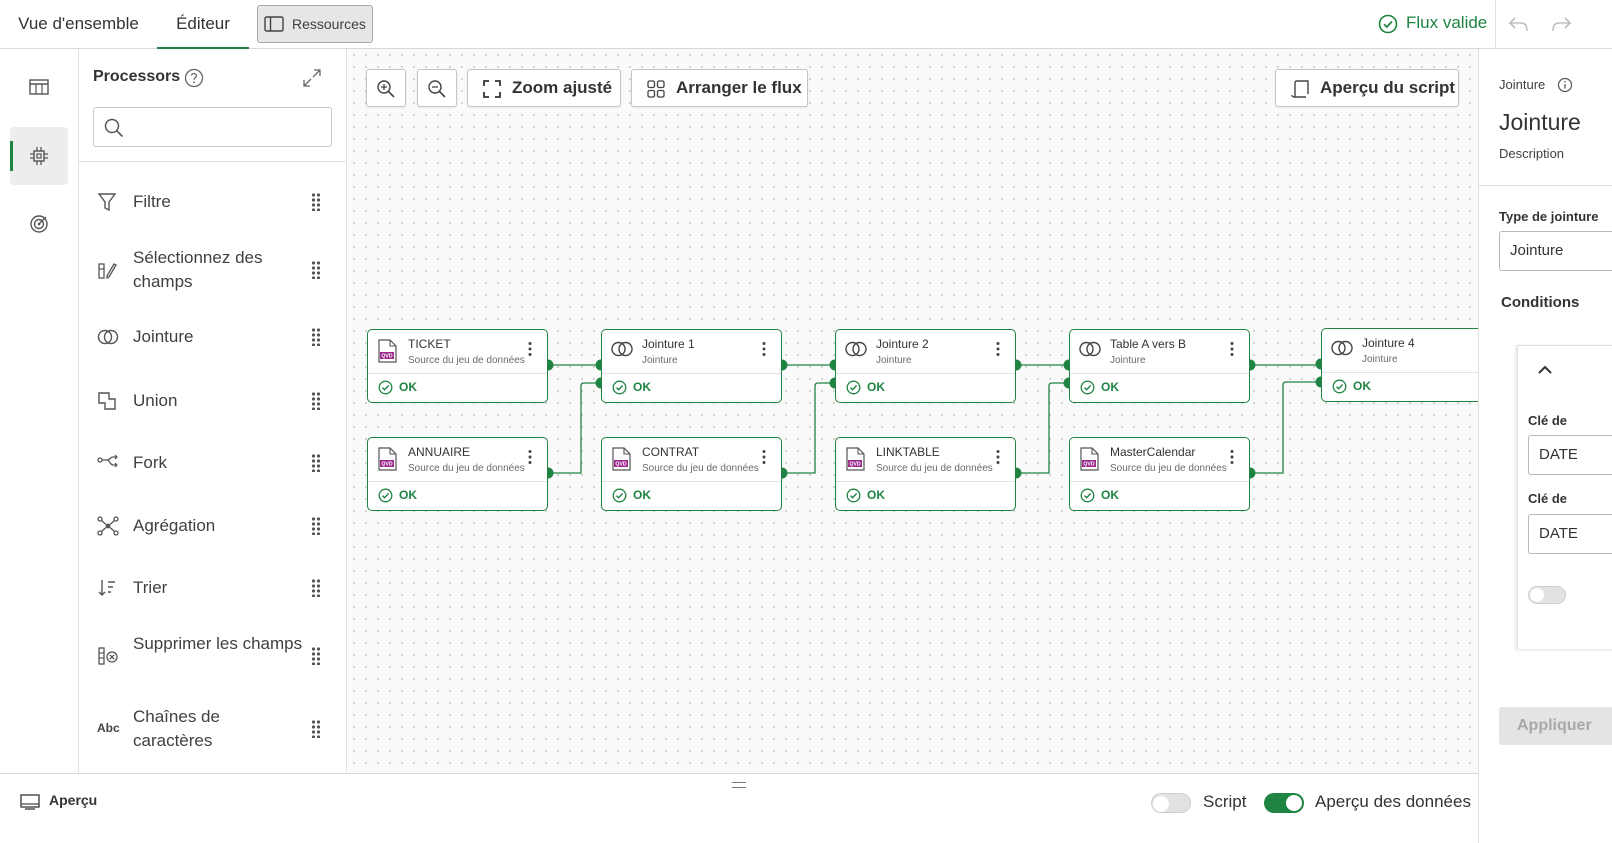 Image resolution: width=1612 pixels, height=843 pixels. What do you see at coordinates (1548, 498) in the screenshot?
I see `key-right-label: Clé de` at bounding box center [1548, 498].